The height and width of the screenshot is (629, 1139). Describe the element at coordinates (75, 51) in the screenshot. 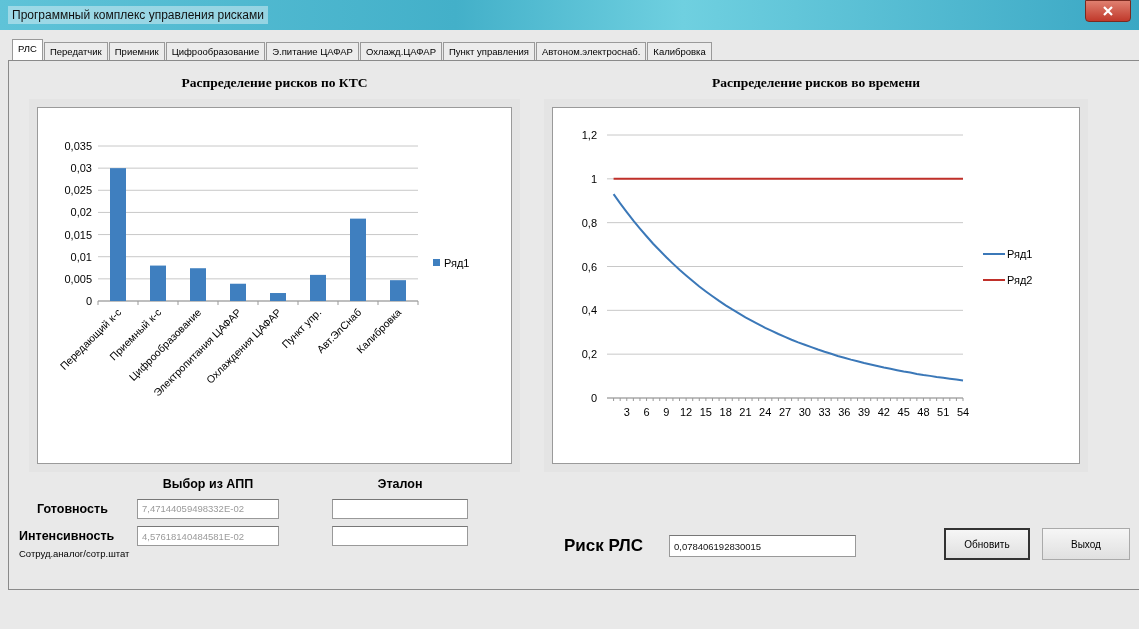

I see `tab: Передатчик` at that location.